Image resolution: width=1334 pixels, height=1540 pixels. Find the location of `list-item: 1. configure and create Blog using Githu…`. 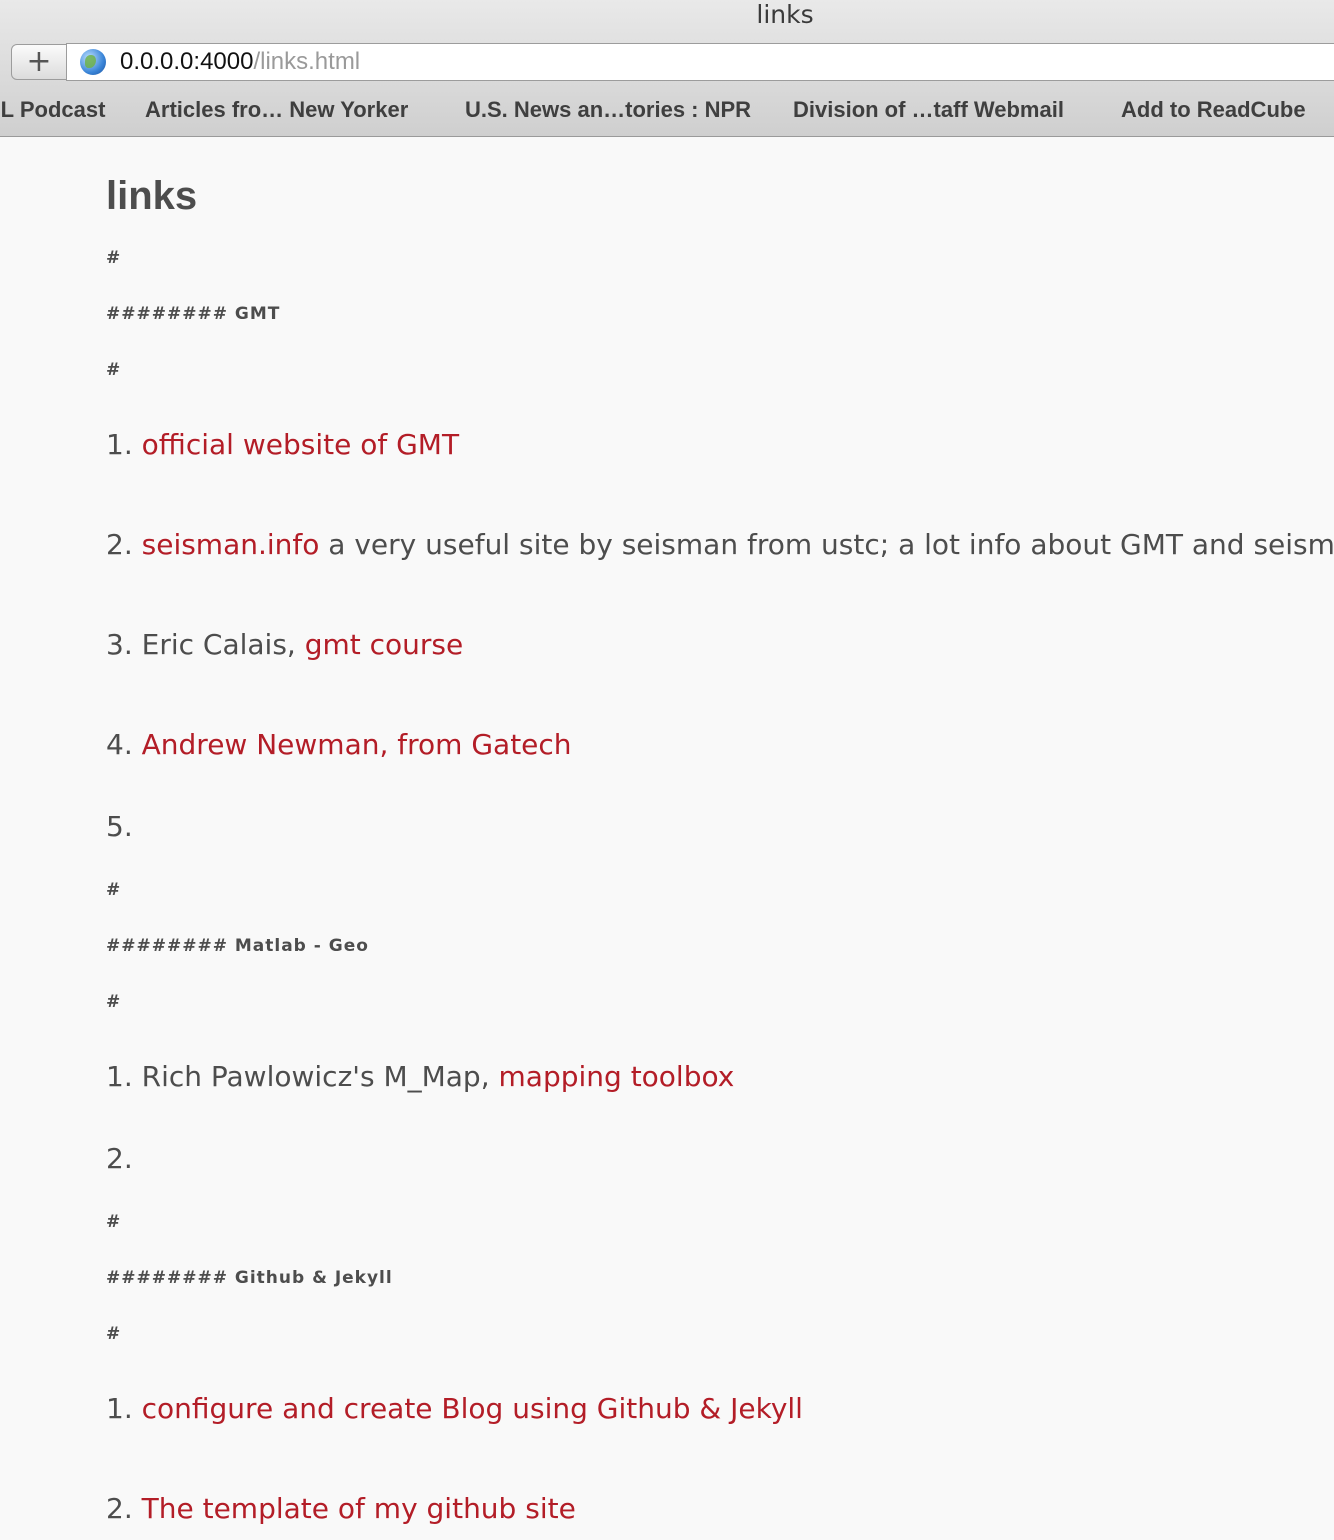

list-item: 1. configure and create Blog using Githu… is located at coordinates (454, 1408).